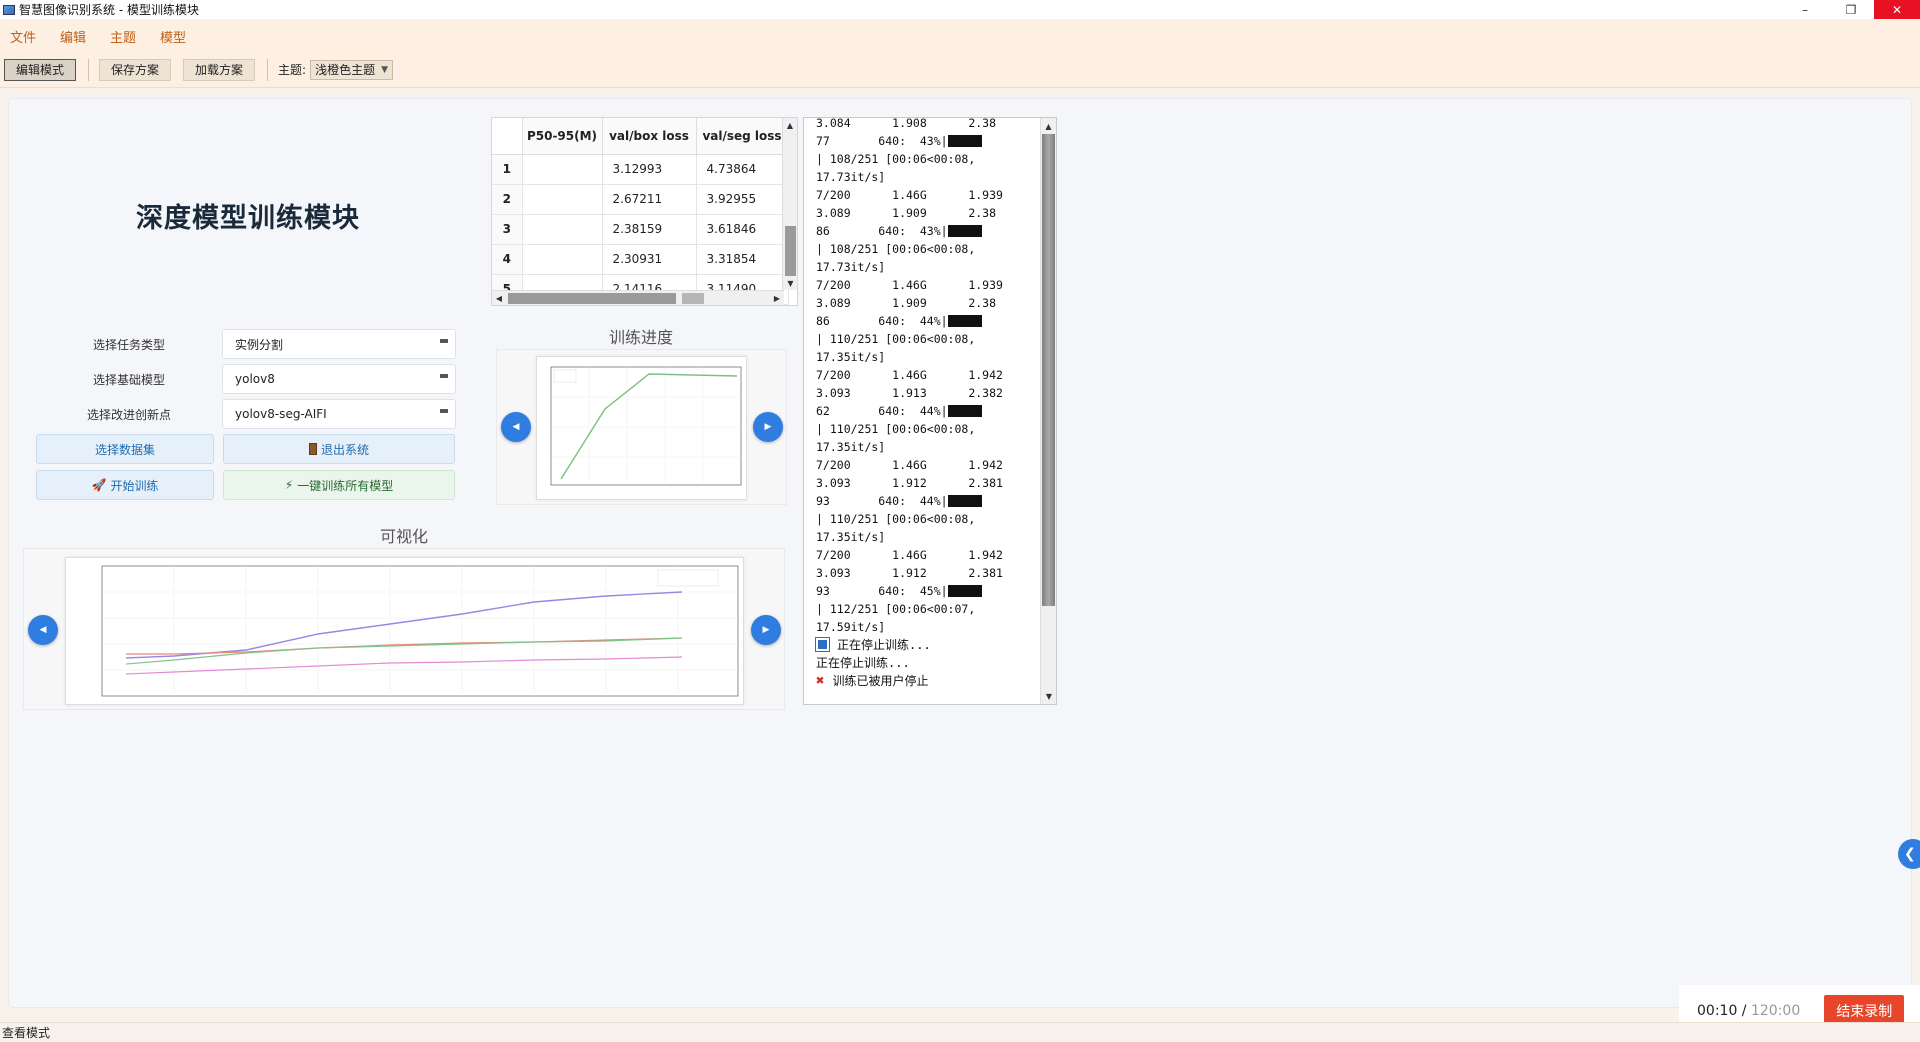 Image resolution: width=1920 pixels, height=1042 pixels. I want to click on table-row: 2 2.67211 3.92955, so click(640, 199).